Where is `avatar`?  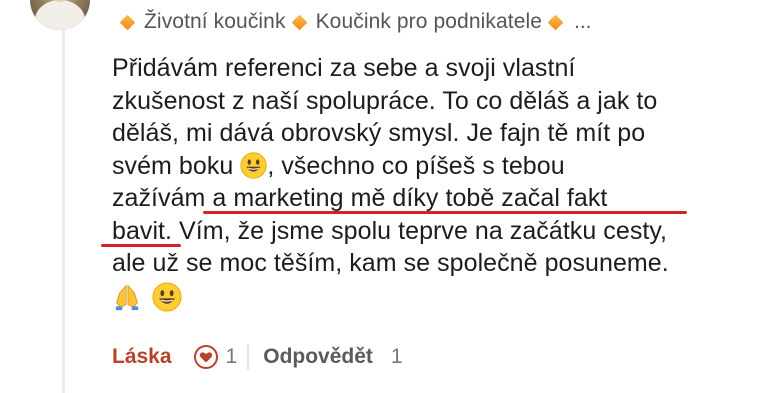 avatar is located at coordinates (60, 15).